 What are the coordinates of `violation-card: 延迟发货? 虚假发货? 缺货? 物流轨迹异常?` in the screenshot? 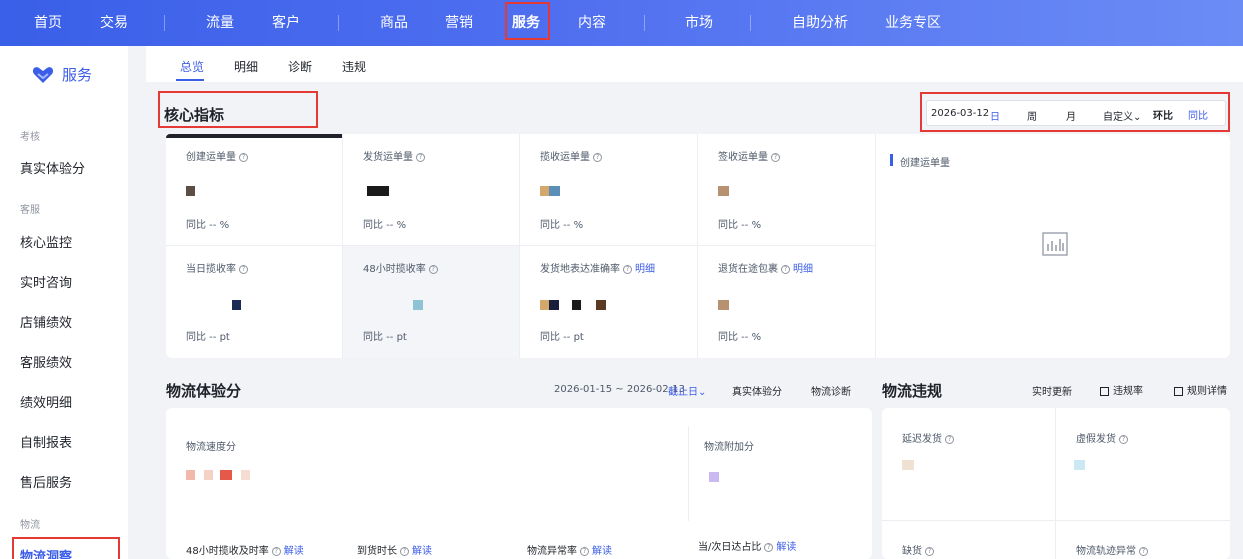 It's located at (1056, 483).